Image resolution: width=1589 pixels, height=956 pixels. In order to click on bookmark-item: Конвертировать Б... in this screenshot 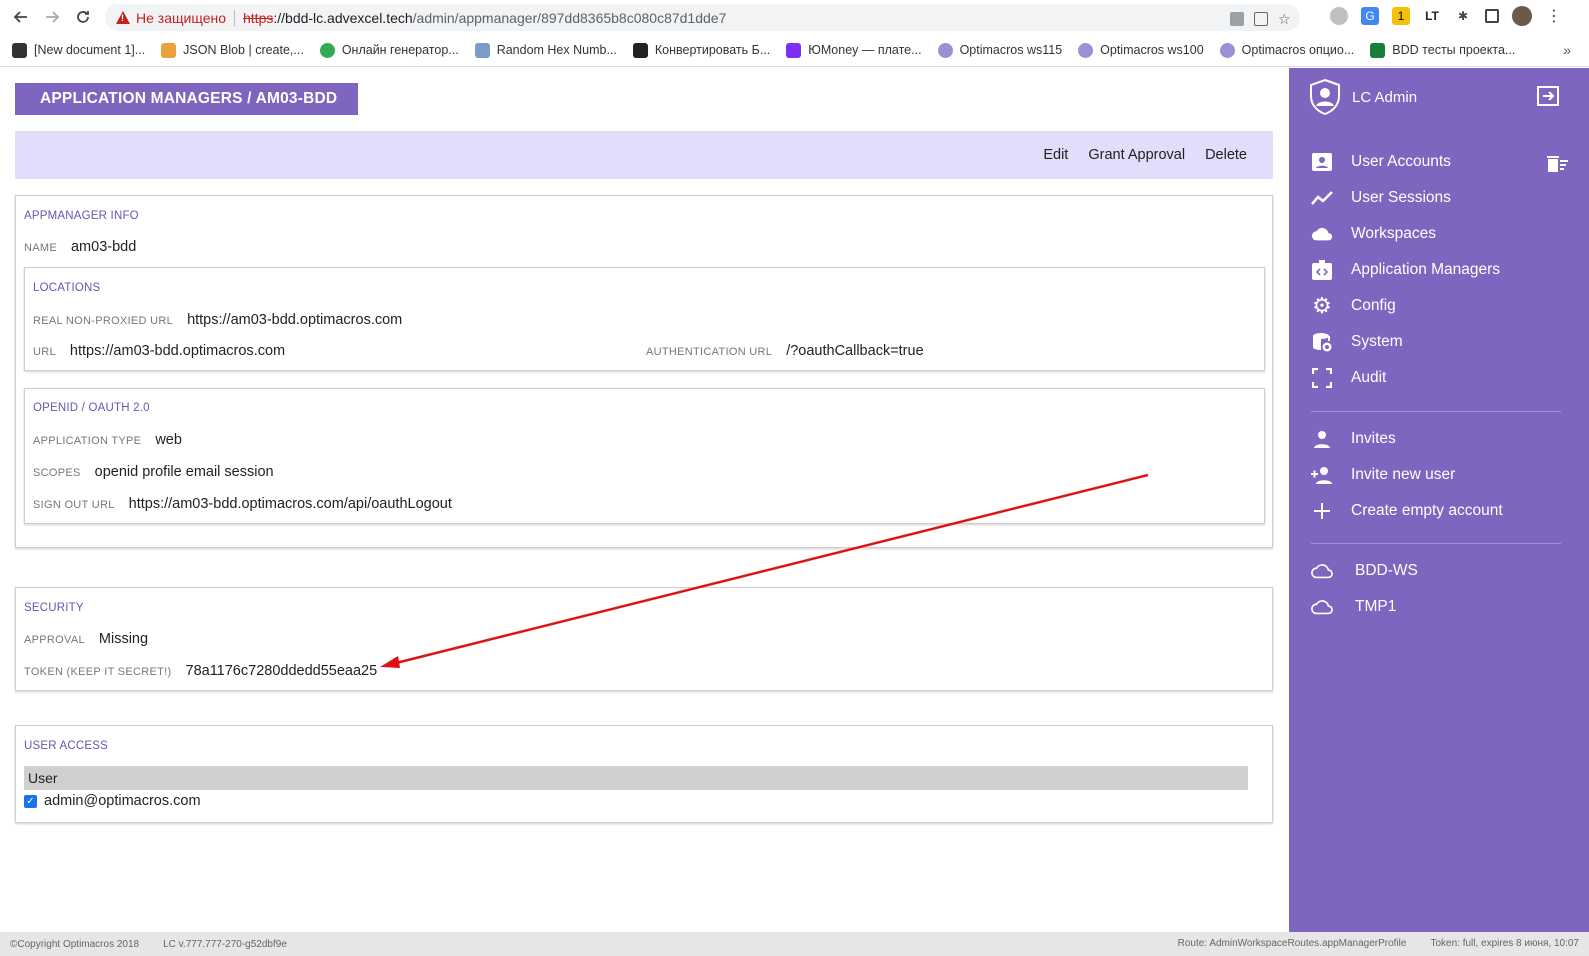, I will do `click(701, 50)`.